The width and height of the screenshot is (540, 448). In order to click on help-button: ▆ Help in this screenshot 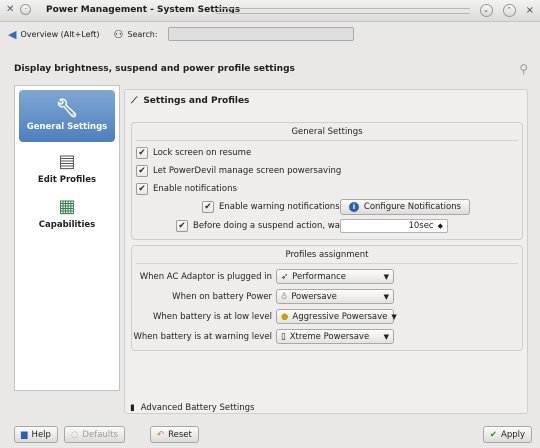, I will do `click(36, 434)`.